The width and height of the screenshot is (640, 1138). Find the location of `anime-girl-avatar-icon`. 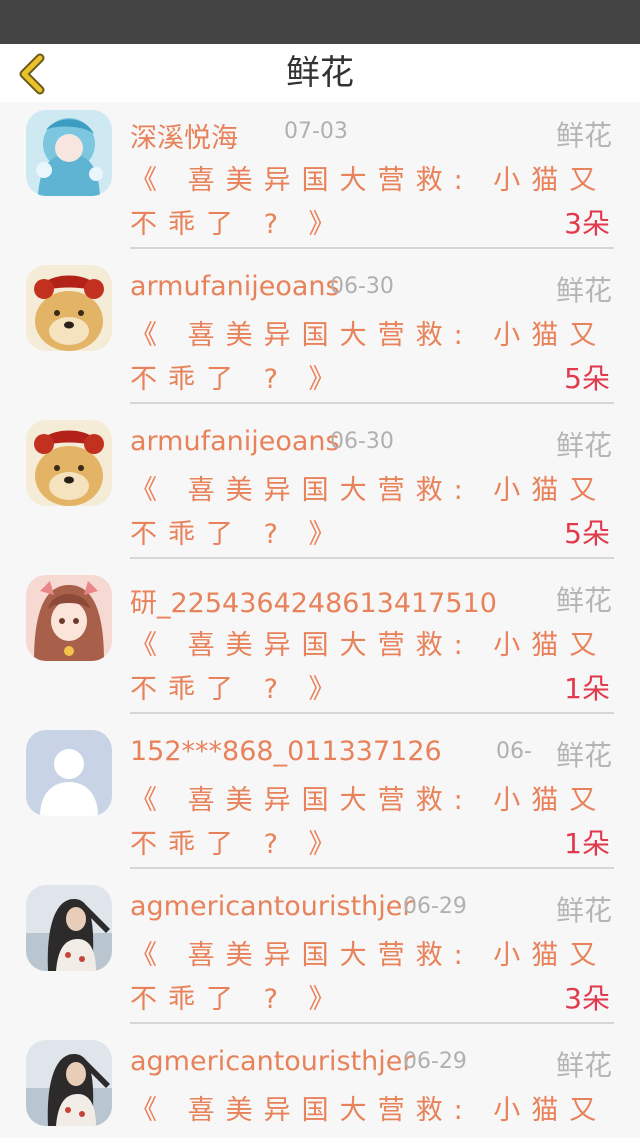

anime-girl-avatar-icon is located at coordinates (69, 618).